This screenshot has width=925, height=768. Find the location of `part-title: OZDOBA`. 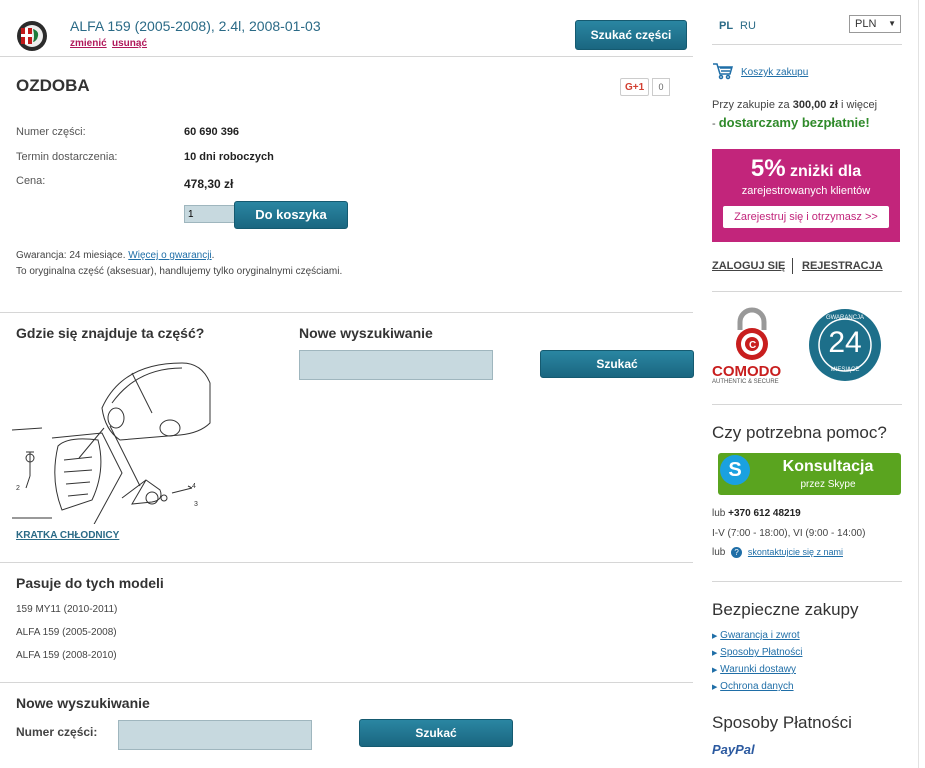

part-title: OZDOBA is located at coordinates (53, 85).